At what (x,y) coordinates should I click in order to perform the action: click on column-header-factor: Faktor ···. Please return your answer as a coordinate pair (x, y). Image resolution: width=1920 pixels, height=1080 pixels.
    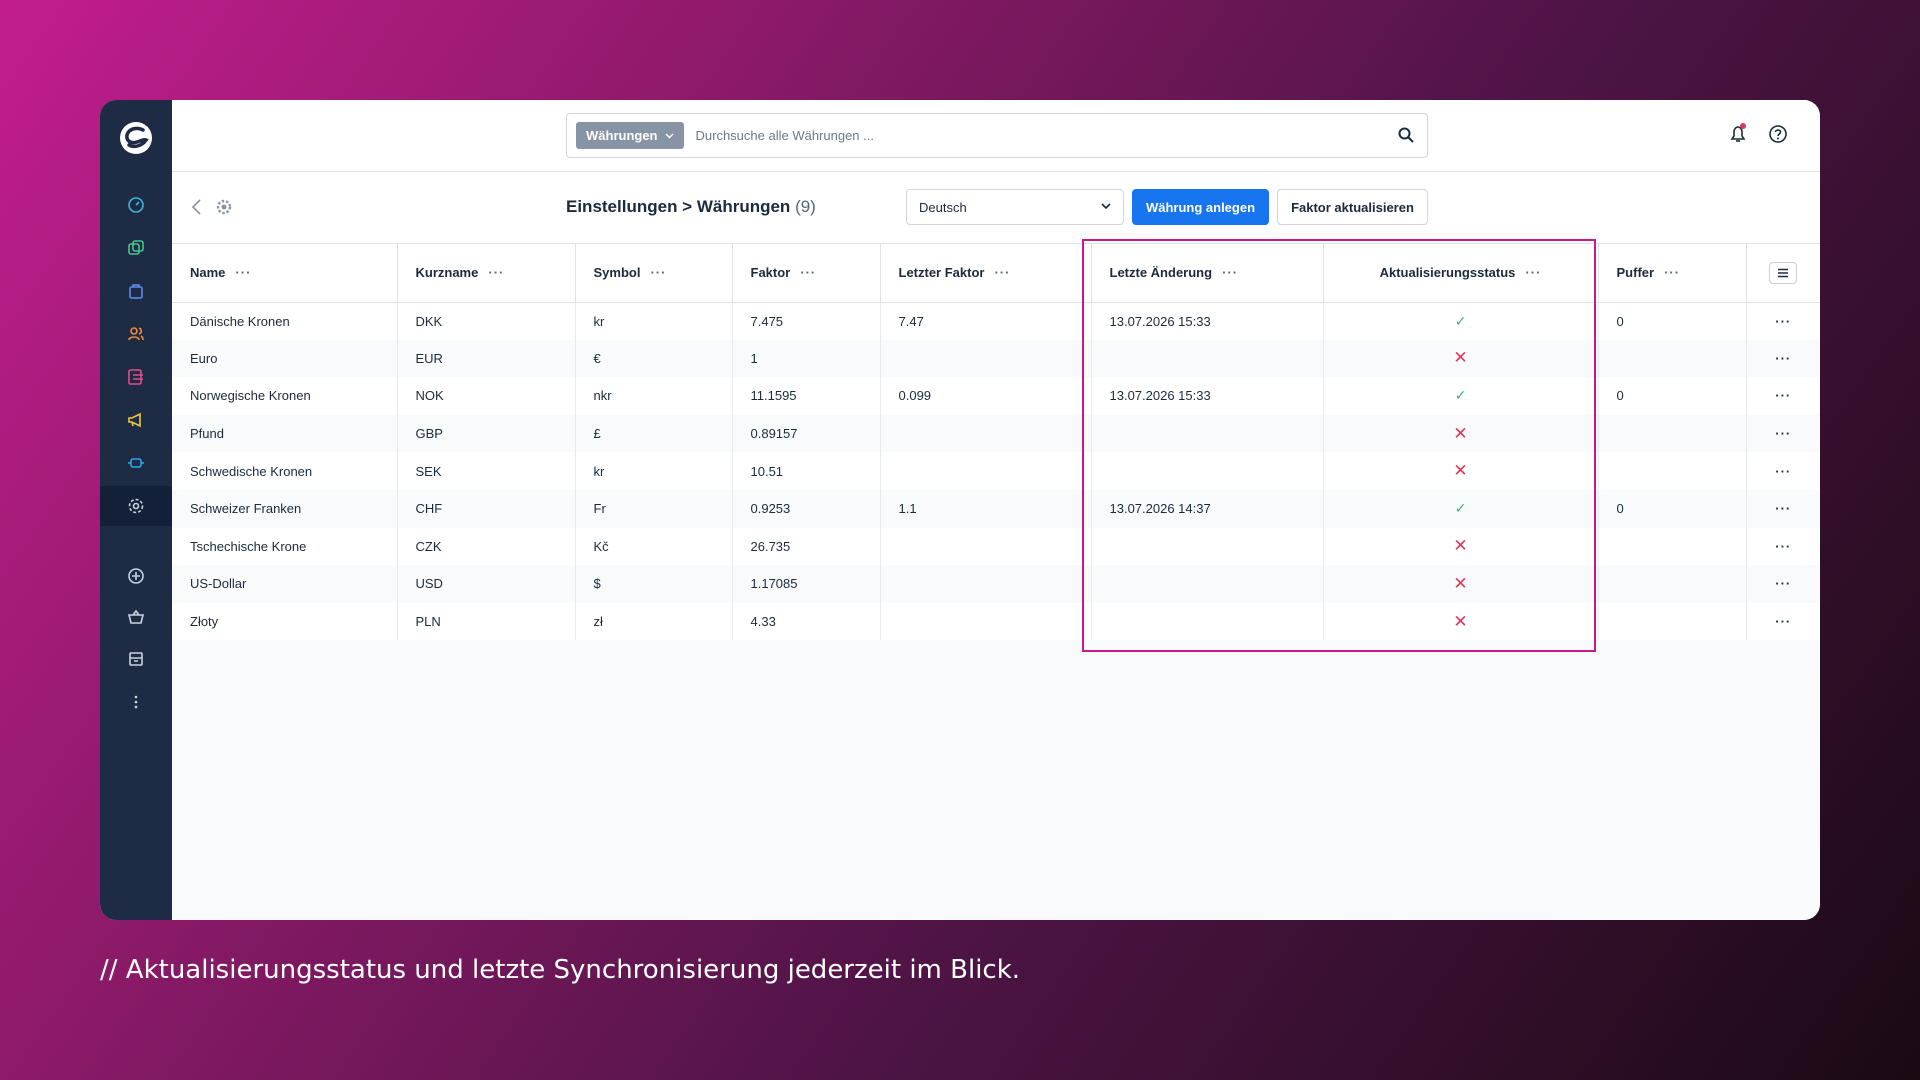
    Looking at the image, I should click on (806, 273).